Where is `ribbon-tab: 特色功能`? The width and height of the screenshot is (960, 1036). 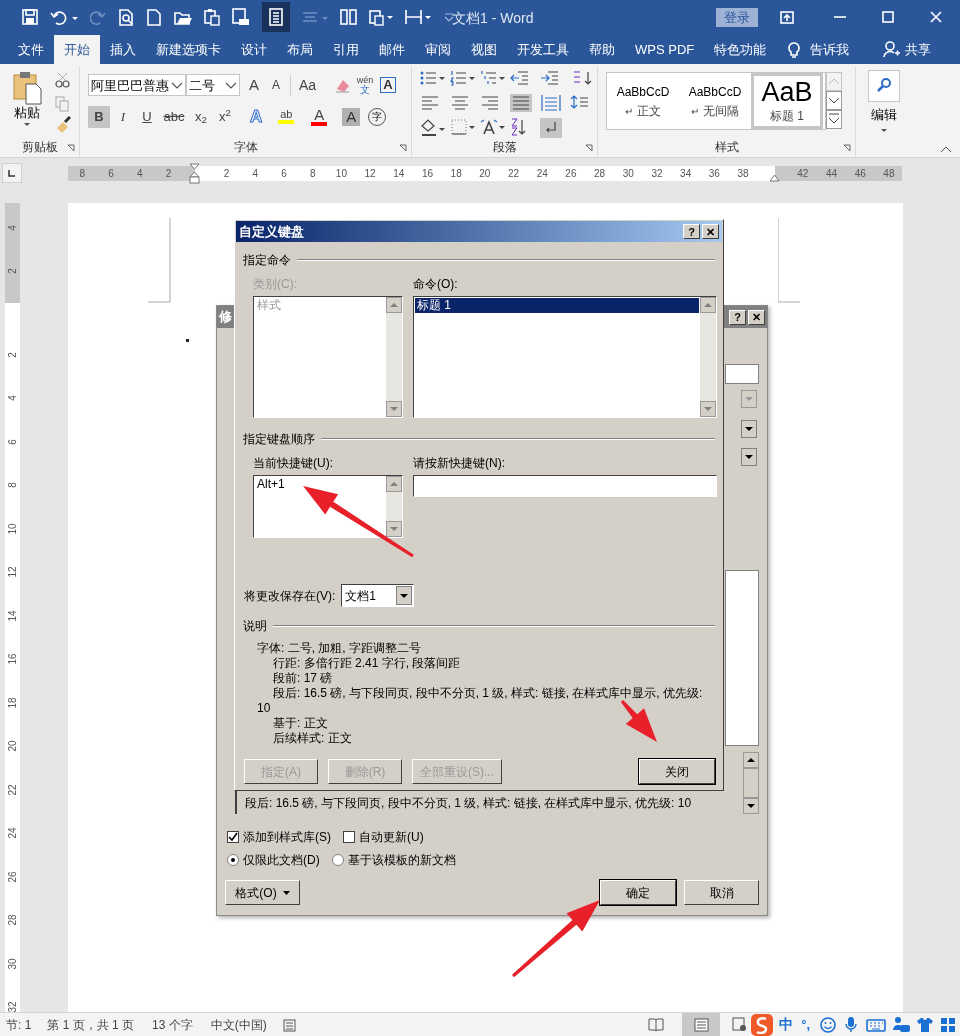
ribbon-tab: 特色功能 is located at coordinates (740, 49).